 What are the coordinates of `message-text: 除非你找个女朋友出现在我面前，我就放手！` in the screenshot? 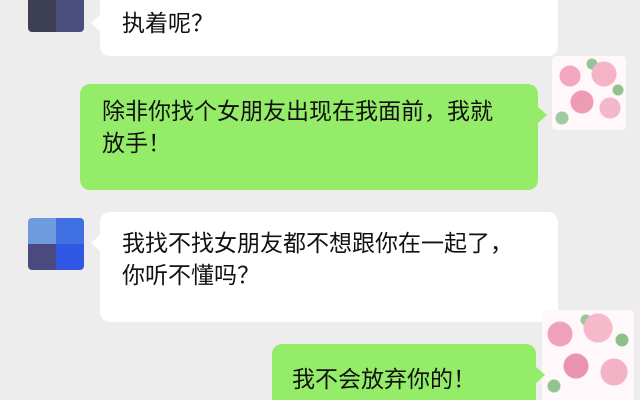 It's located at (297, 128).